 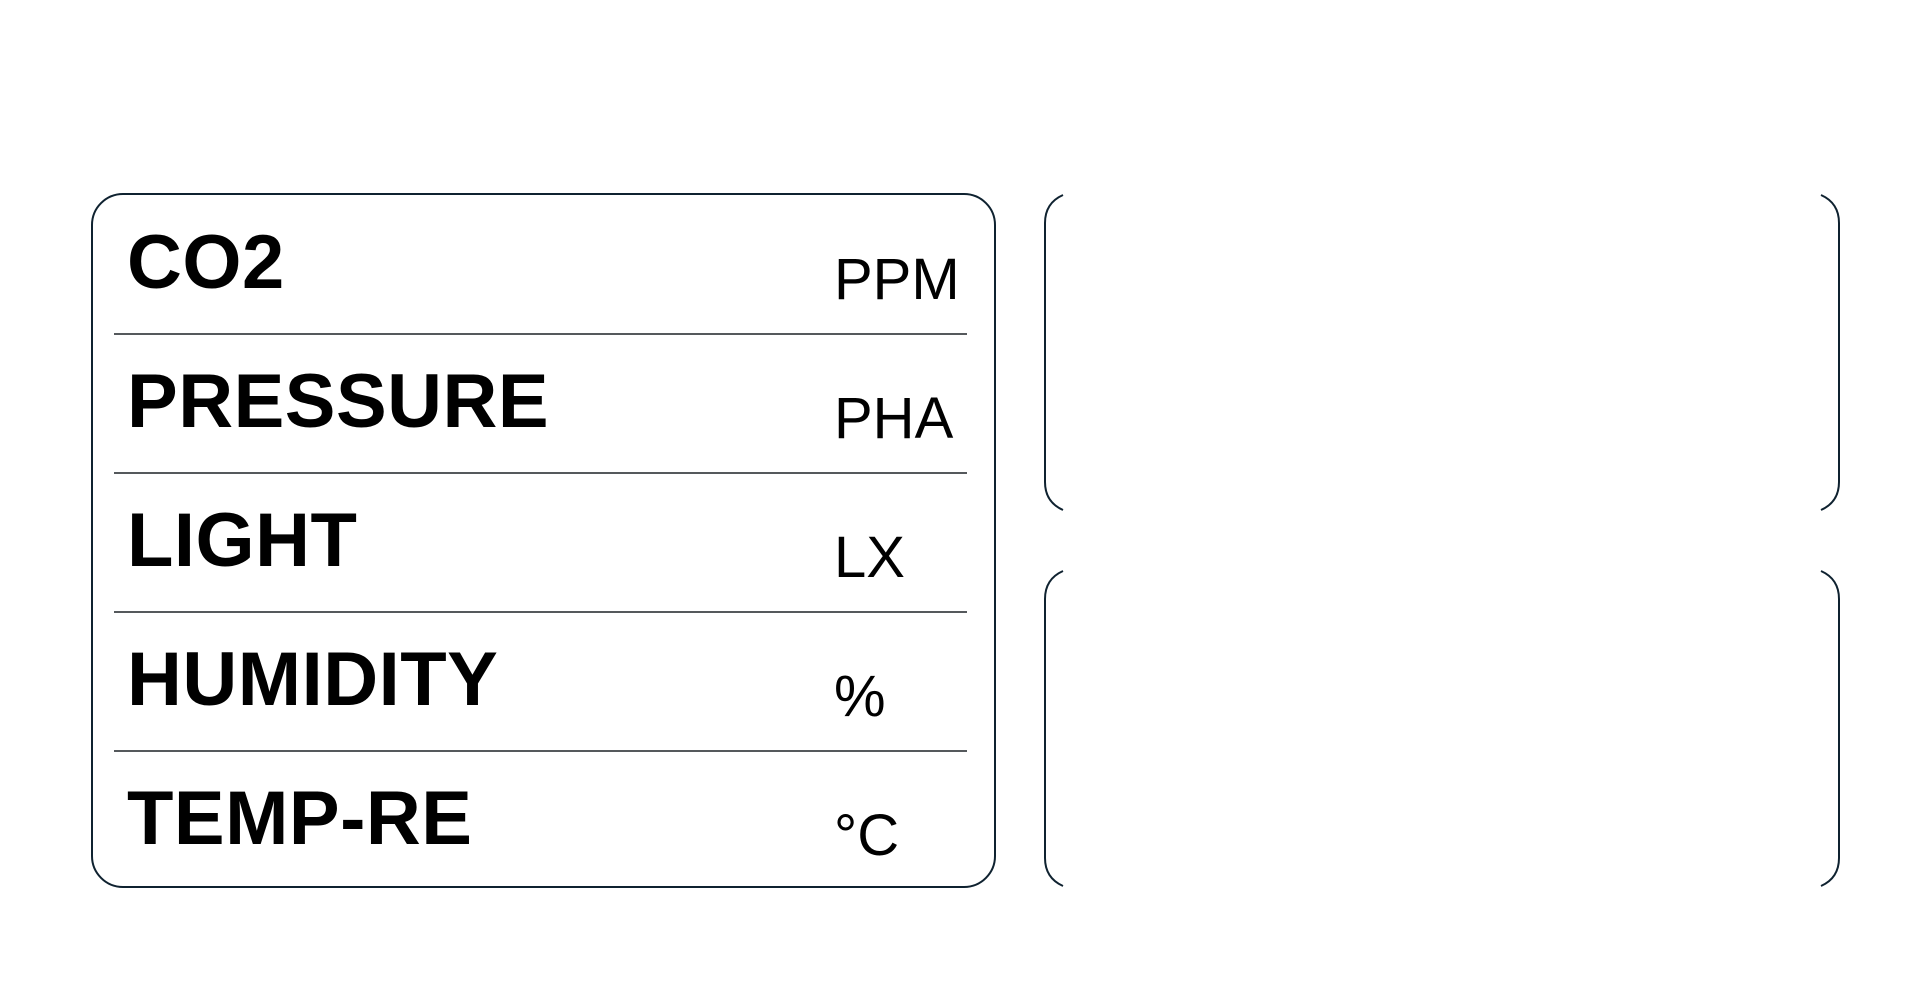 What do you see at coordinates (206, 262) in the screenshot?
I see `sensor-label-co2: CO2` at bounding box center [206, 262].